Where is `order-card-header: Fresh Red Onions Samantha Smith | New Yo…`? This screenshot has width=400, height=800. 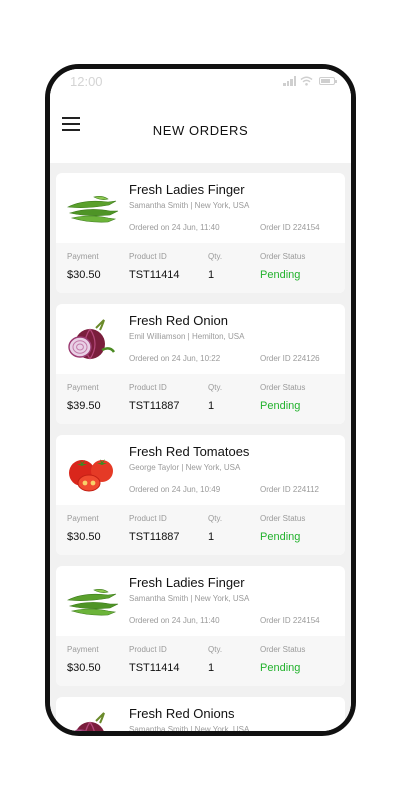
order-card-header: Fresh Red Onions Samantha Smith | New Yo… is located at coordinates (200, 714).